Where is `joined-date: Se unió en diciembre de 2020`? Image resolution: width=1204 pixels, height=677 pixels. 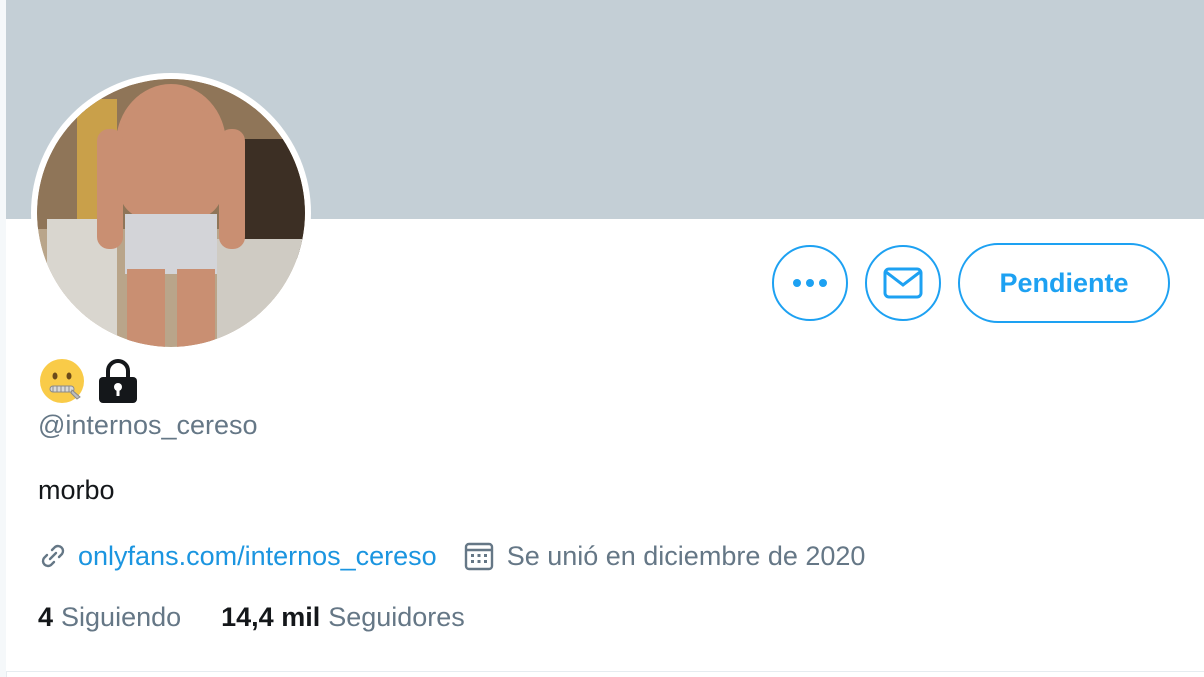 joined-date: Se unió en diciembre de 2020 is located at coordinates (686, 555).